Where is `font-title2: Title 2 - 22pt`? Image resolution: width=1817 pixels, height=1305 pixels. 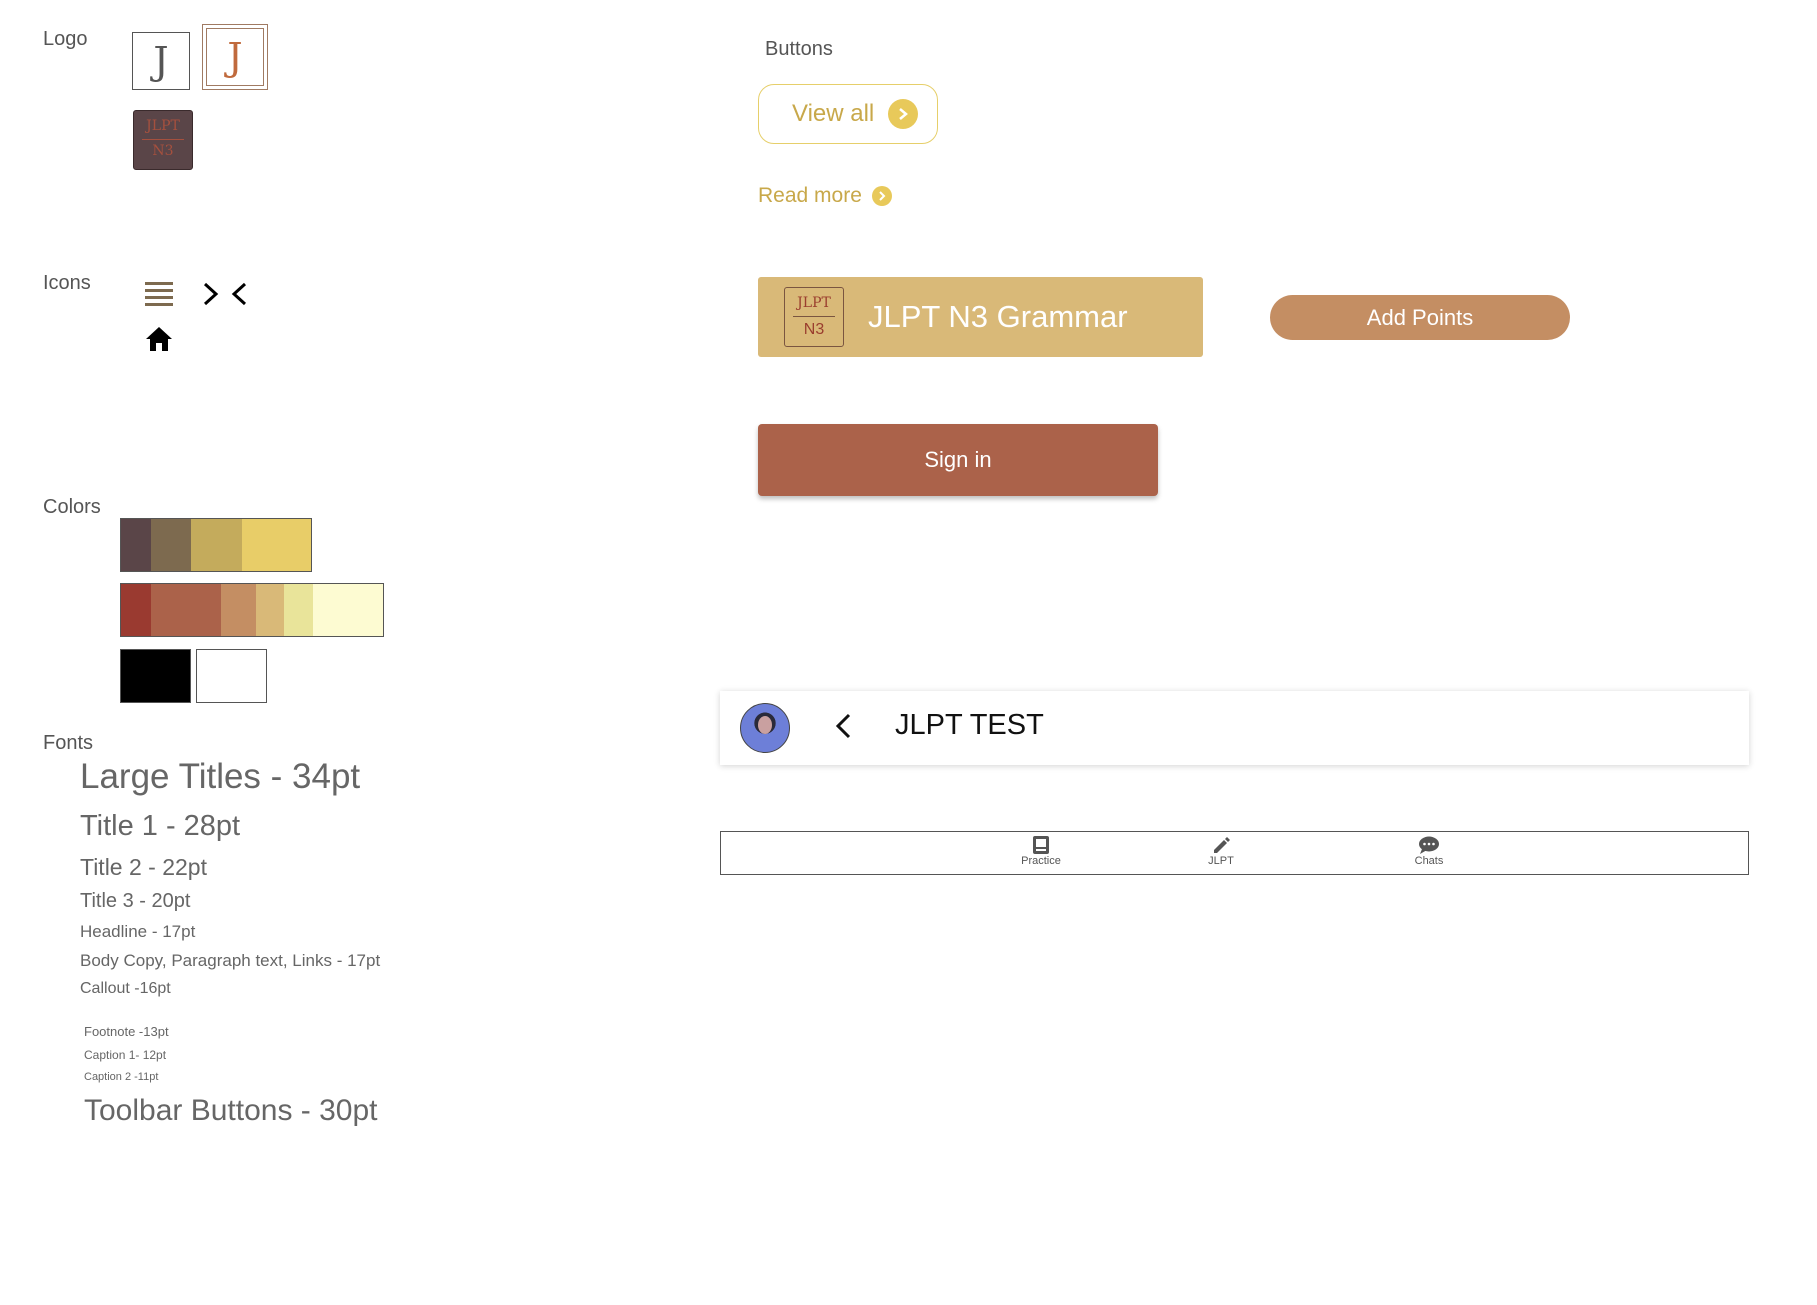 font-title2: Title 2 - 22pt is located at coordinates (143, 867).